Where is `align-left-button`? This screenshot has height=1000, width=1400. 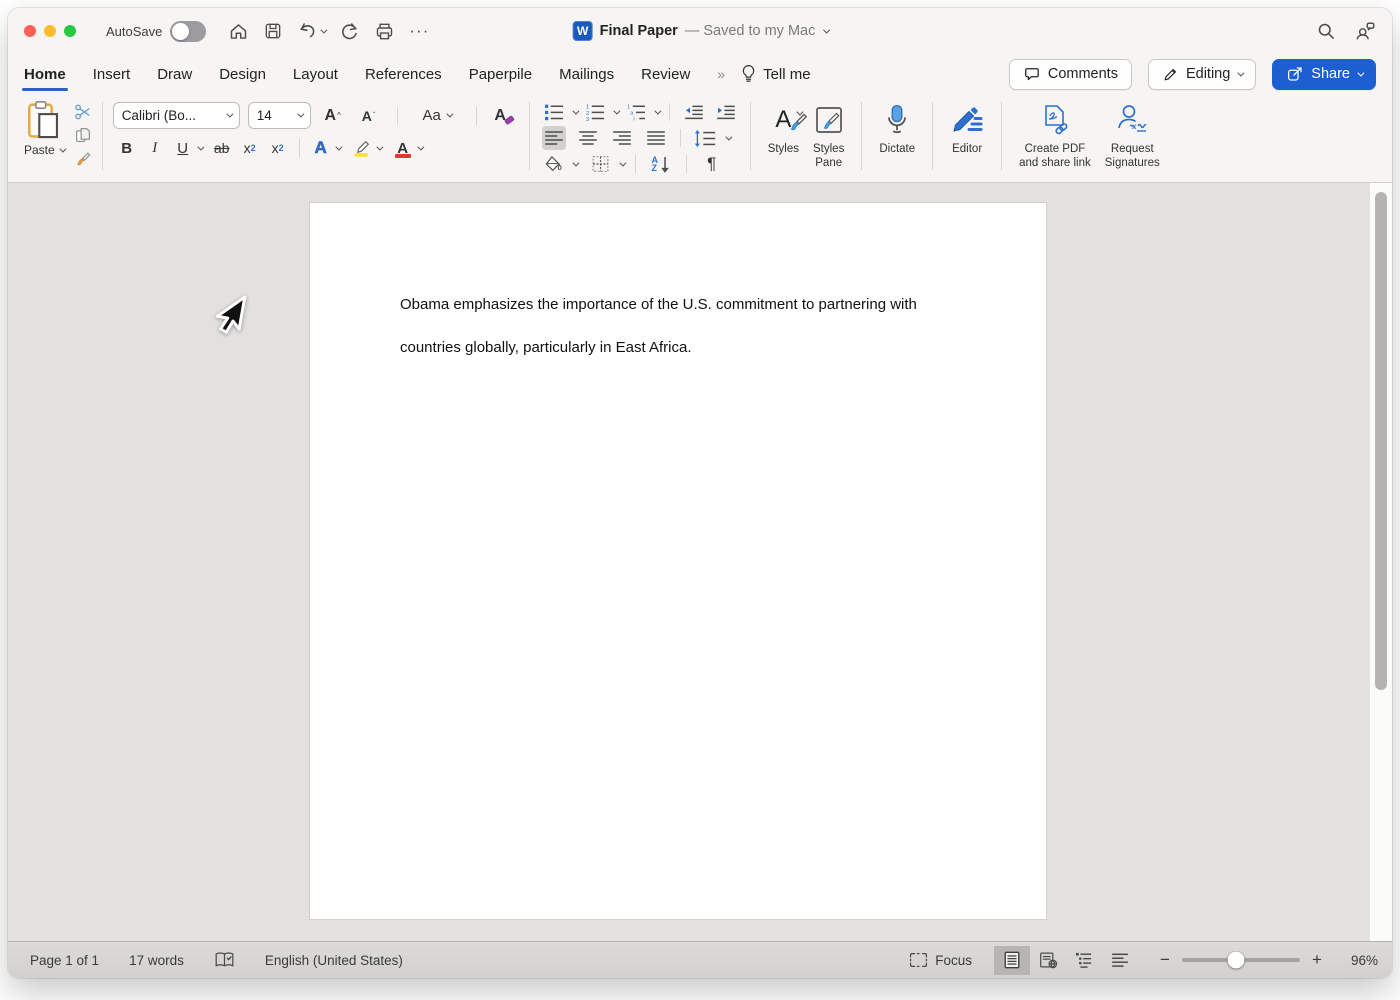 align-left-button is located at coordinates (553, 138).